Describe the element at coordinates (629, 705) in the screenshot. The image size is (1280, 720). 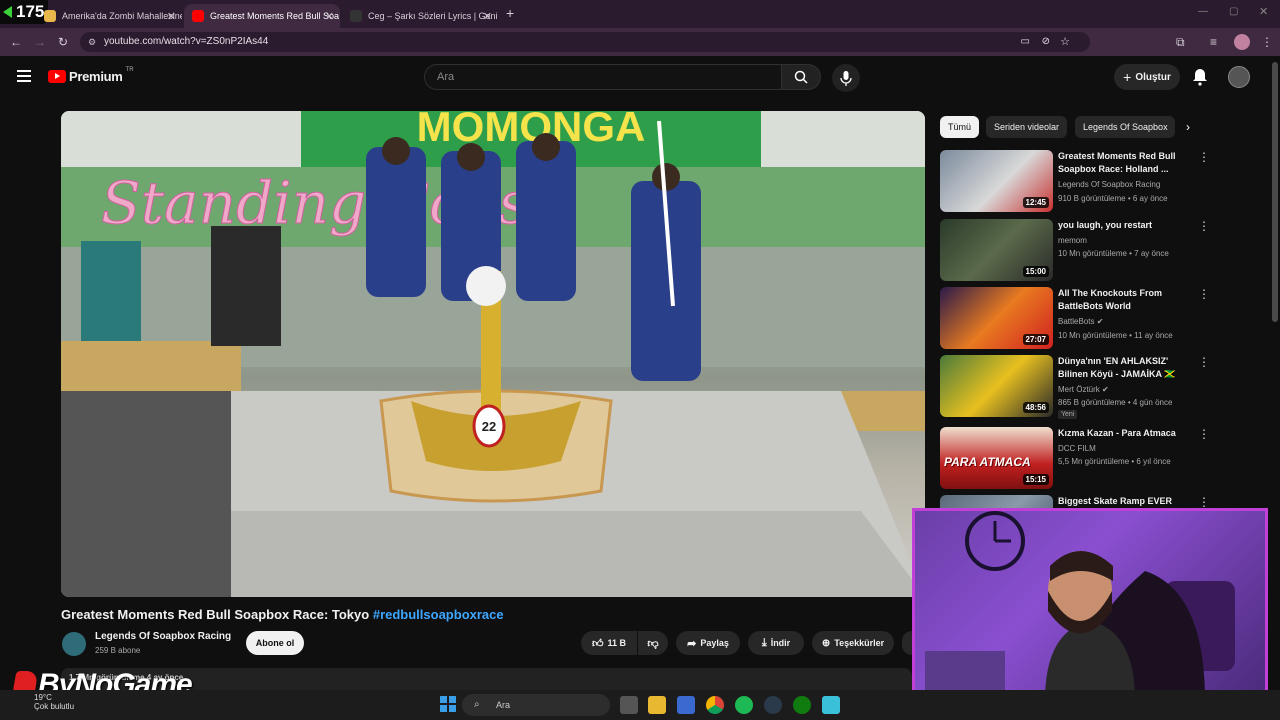
I see `task-view-icon` at that location.